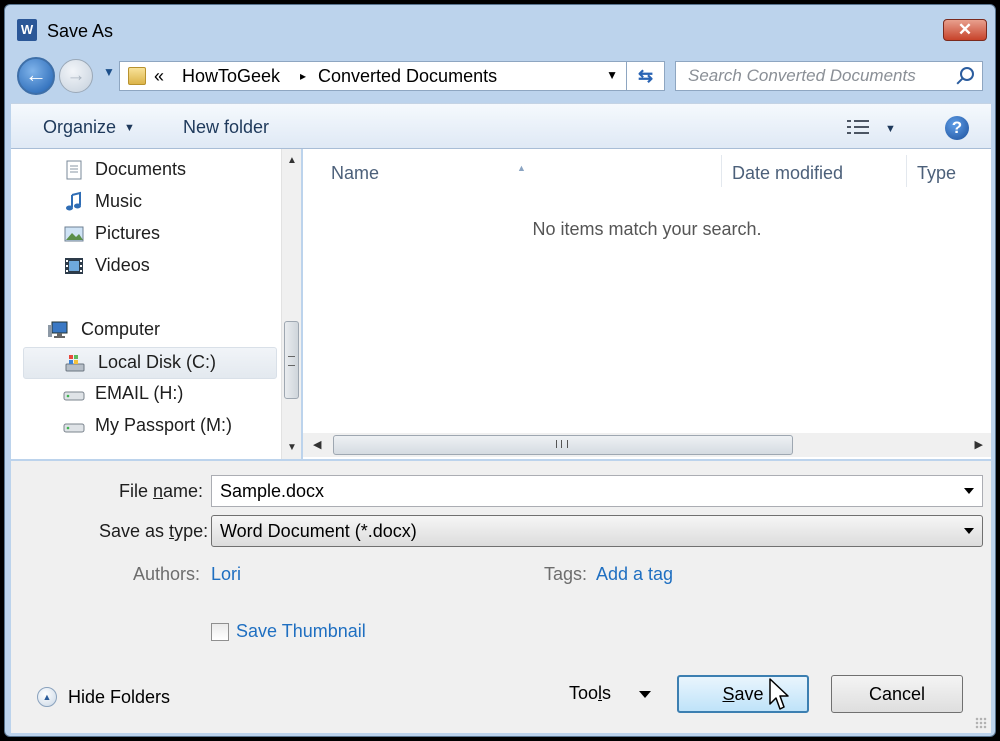  I want to click on save-thumbnail-checkbox, so click(220, 632).